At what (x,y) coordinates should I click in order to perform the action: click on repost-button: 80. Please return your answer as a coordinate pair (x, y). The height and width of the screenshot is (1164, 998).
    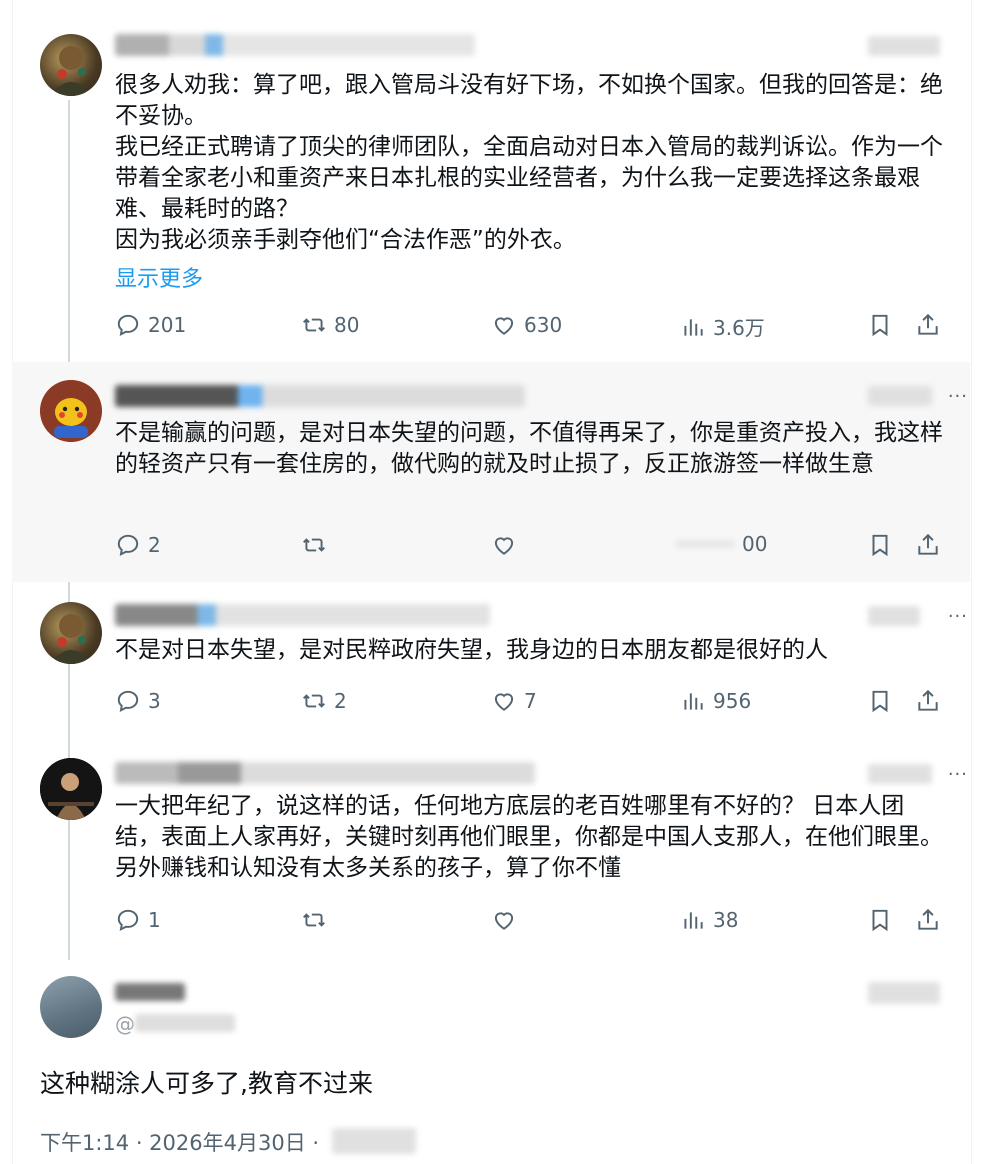
    Looking at the image, I should click on (330, 325).